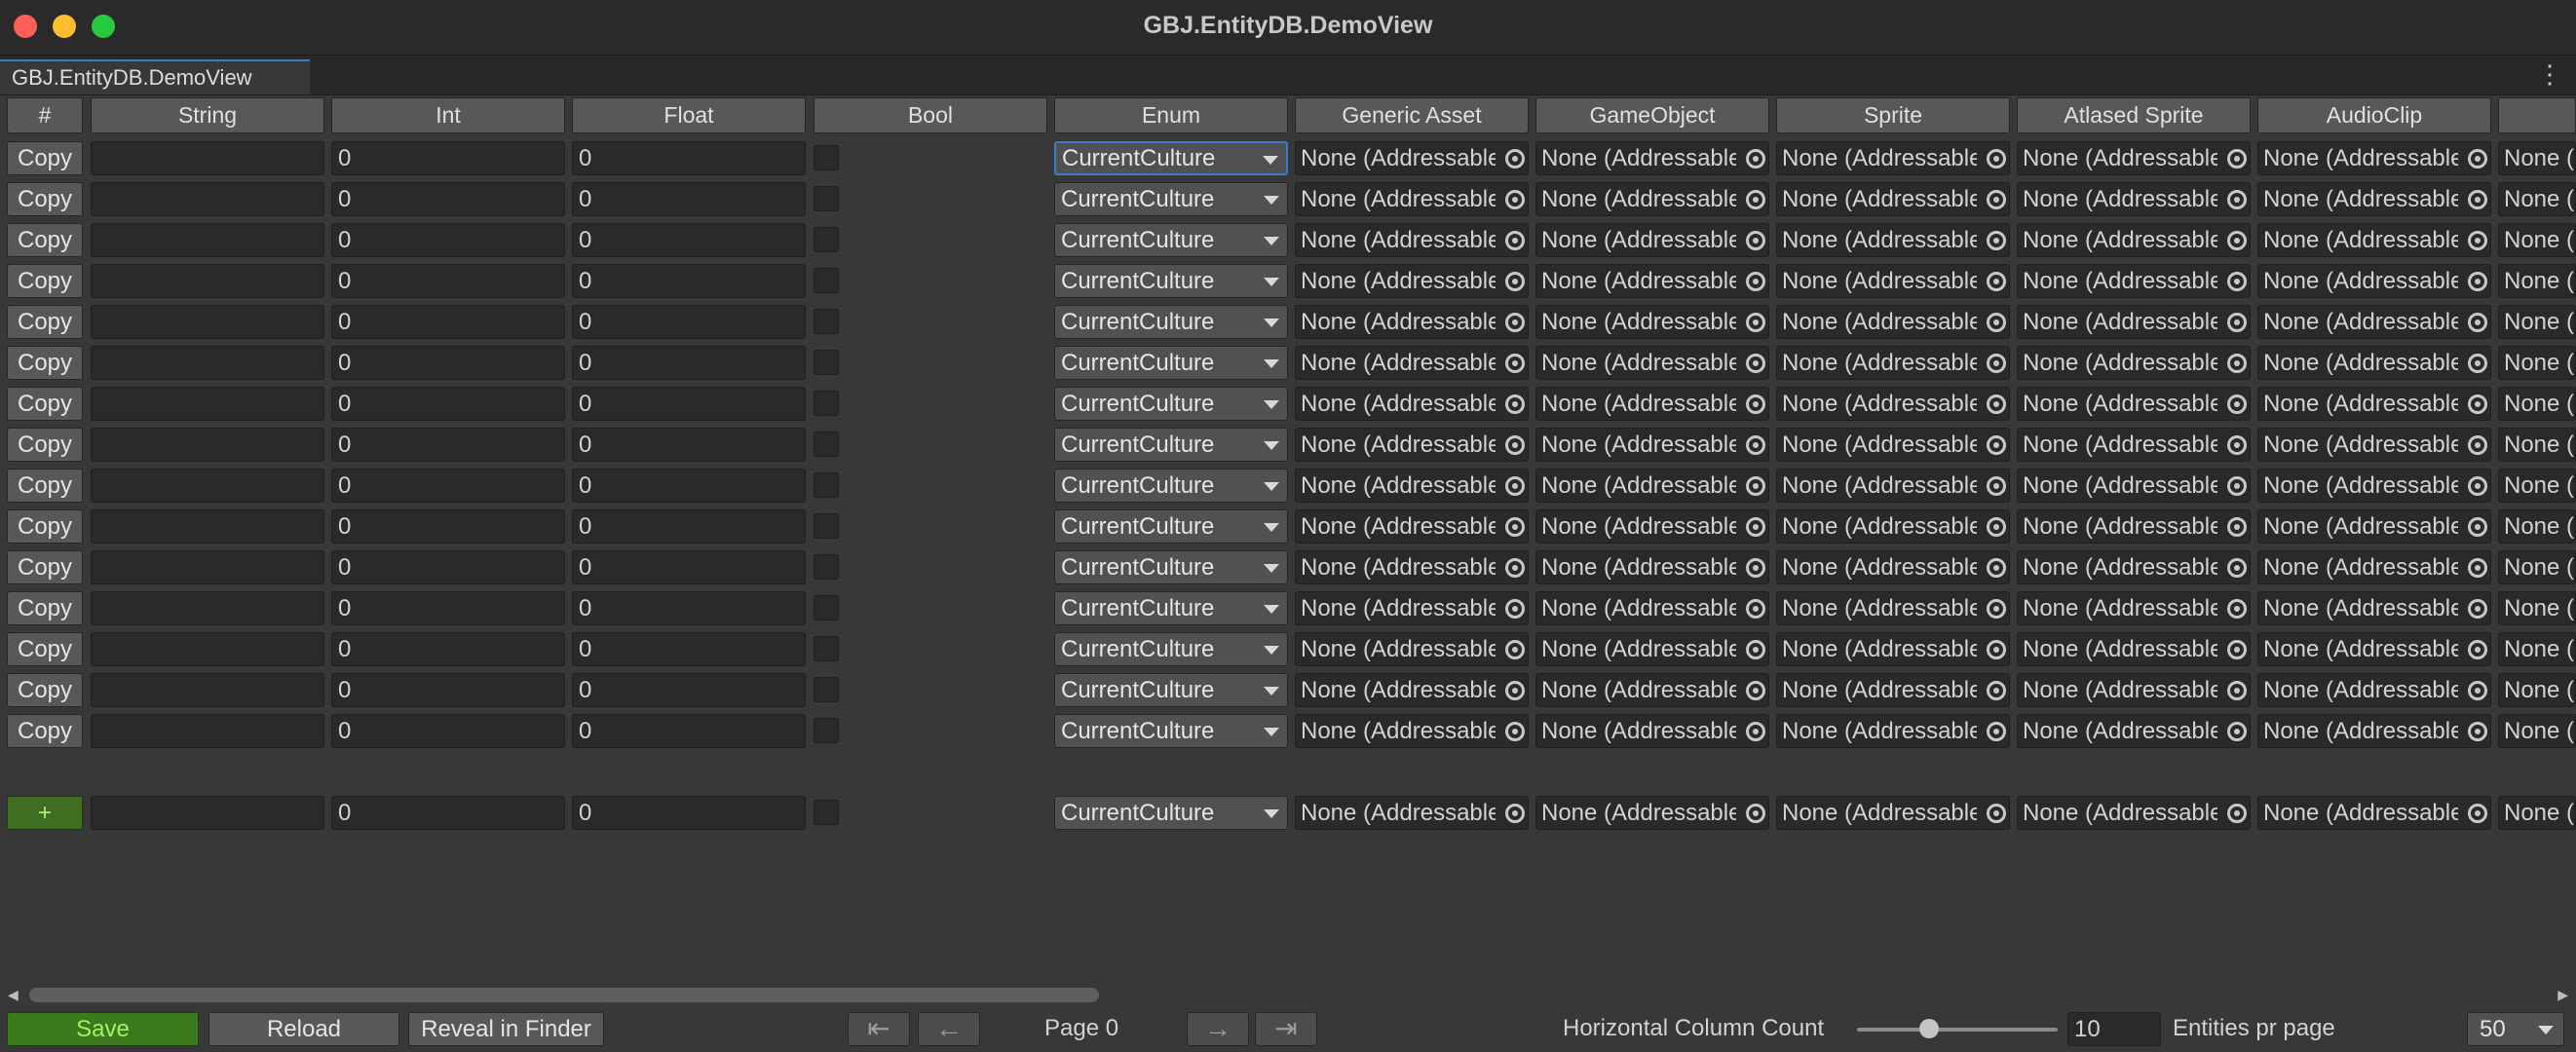  I want to click on column-count-input: 10, so click(2114, 1029).